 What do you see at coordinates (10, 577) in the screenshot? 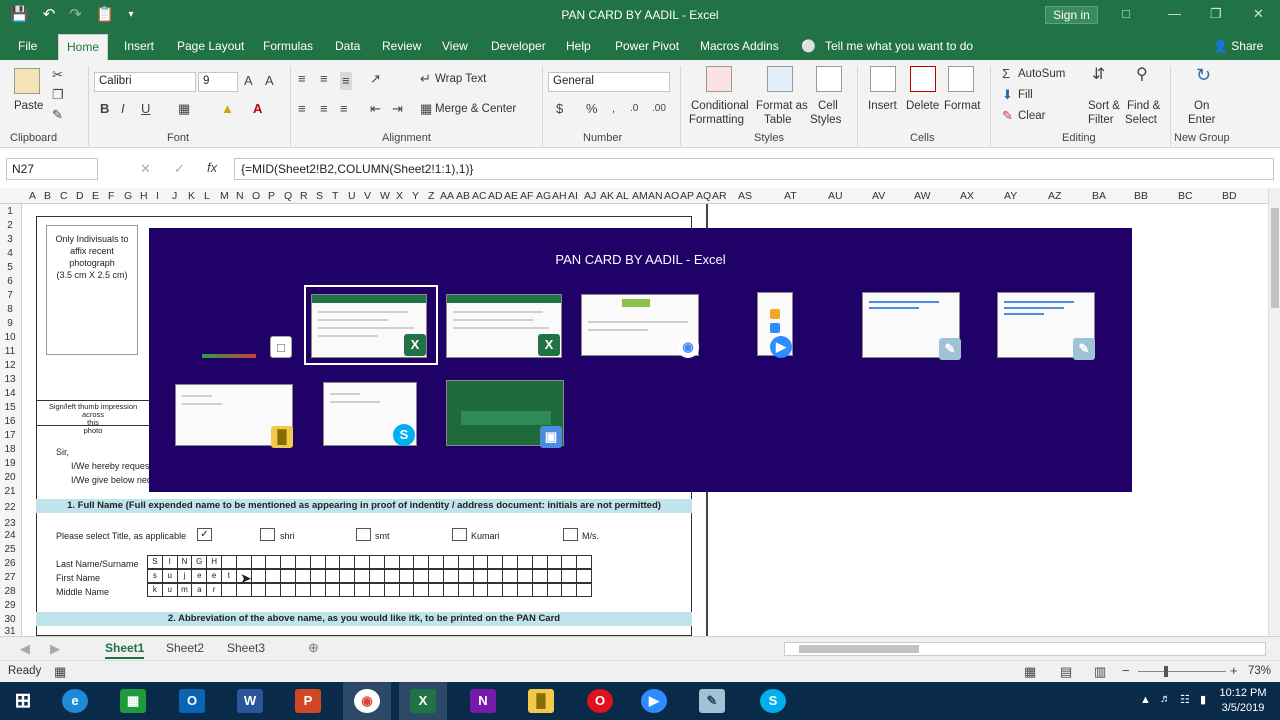
I see `row-header: 27` at bounding box center [10, 577].